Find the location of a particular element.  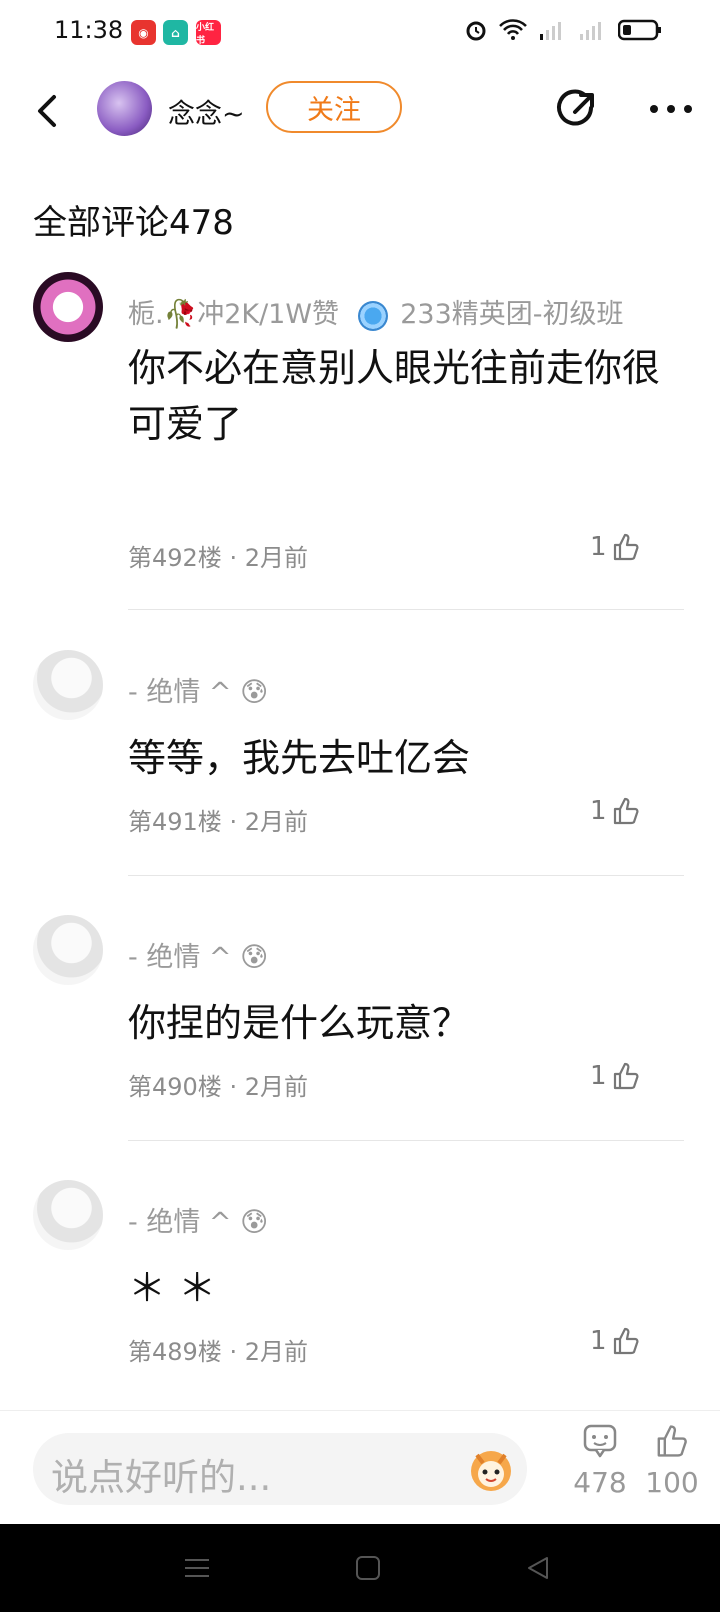

comment-meta: 第491楼 · 2月前 is located at coordinates (218, 822).